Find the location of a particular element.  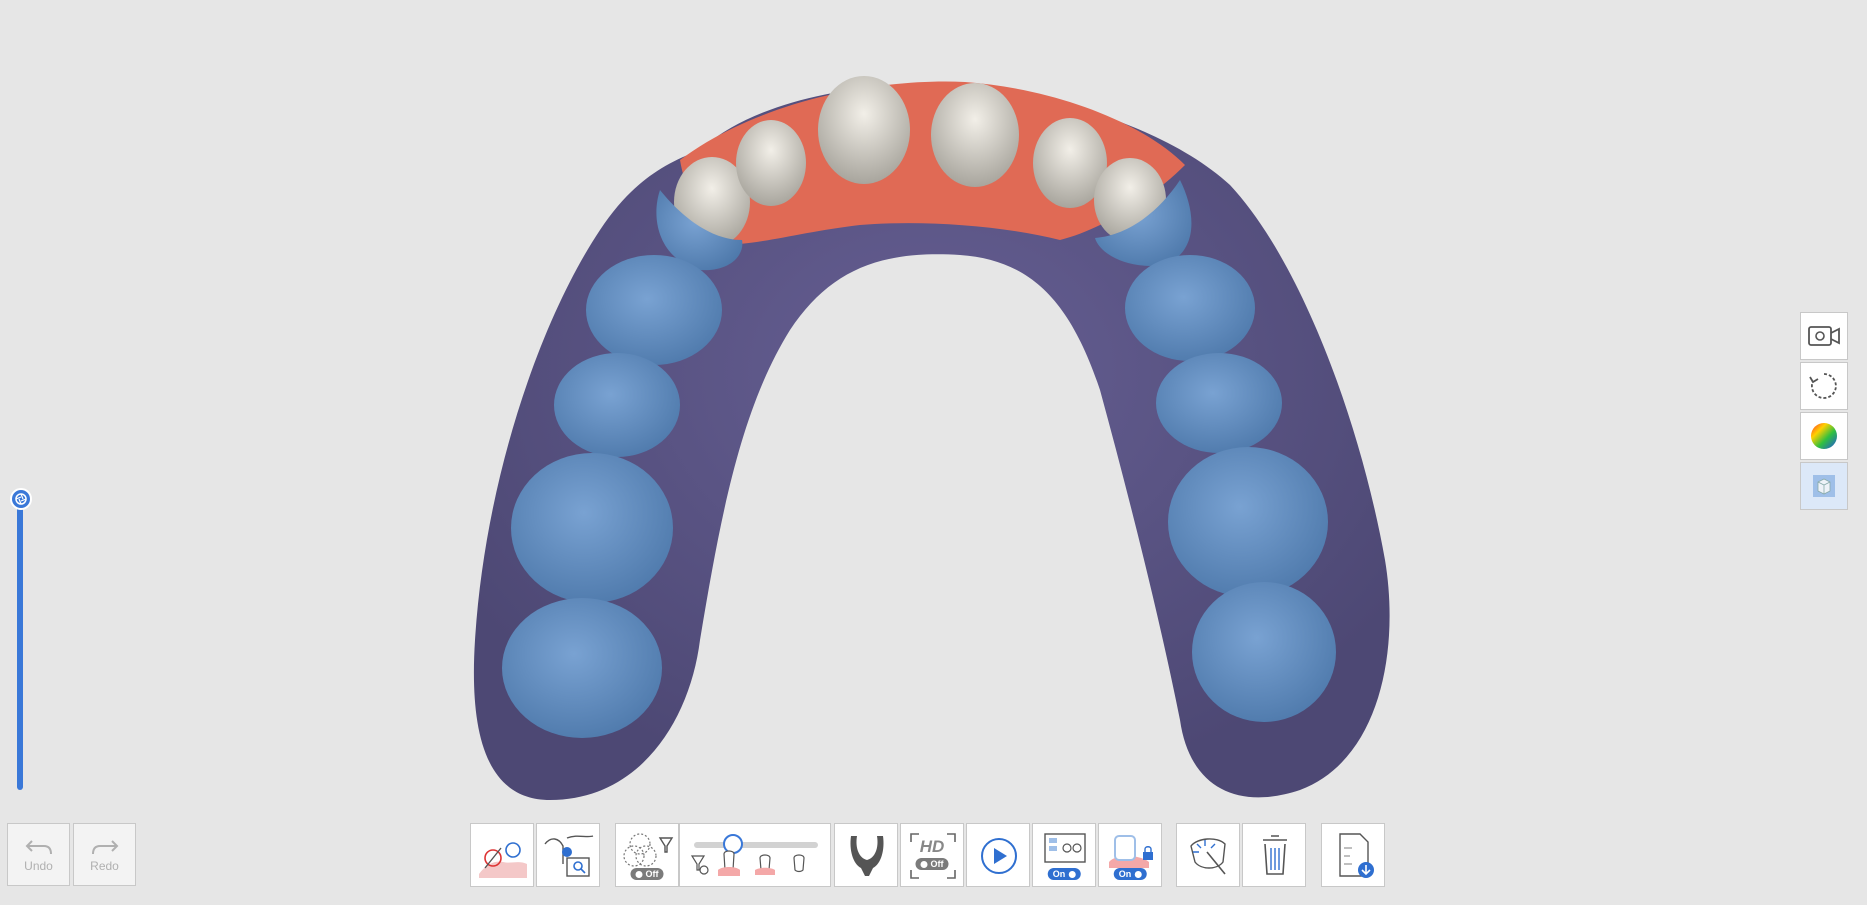

undo-label: Undo is located at coordinates (38, 865).